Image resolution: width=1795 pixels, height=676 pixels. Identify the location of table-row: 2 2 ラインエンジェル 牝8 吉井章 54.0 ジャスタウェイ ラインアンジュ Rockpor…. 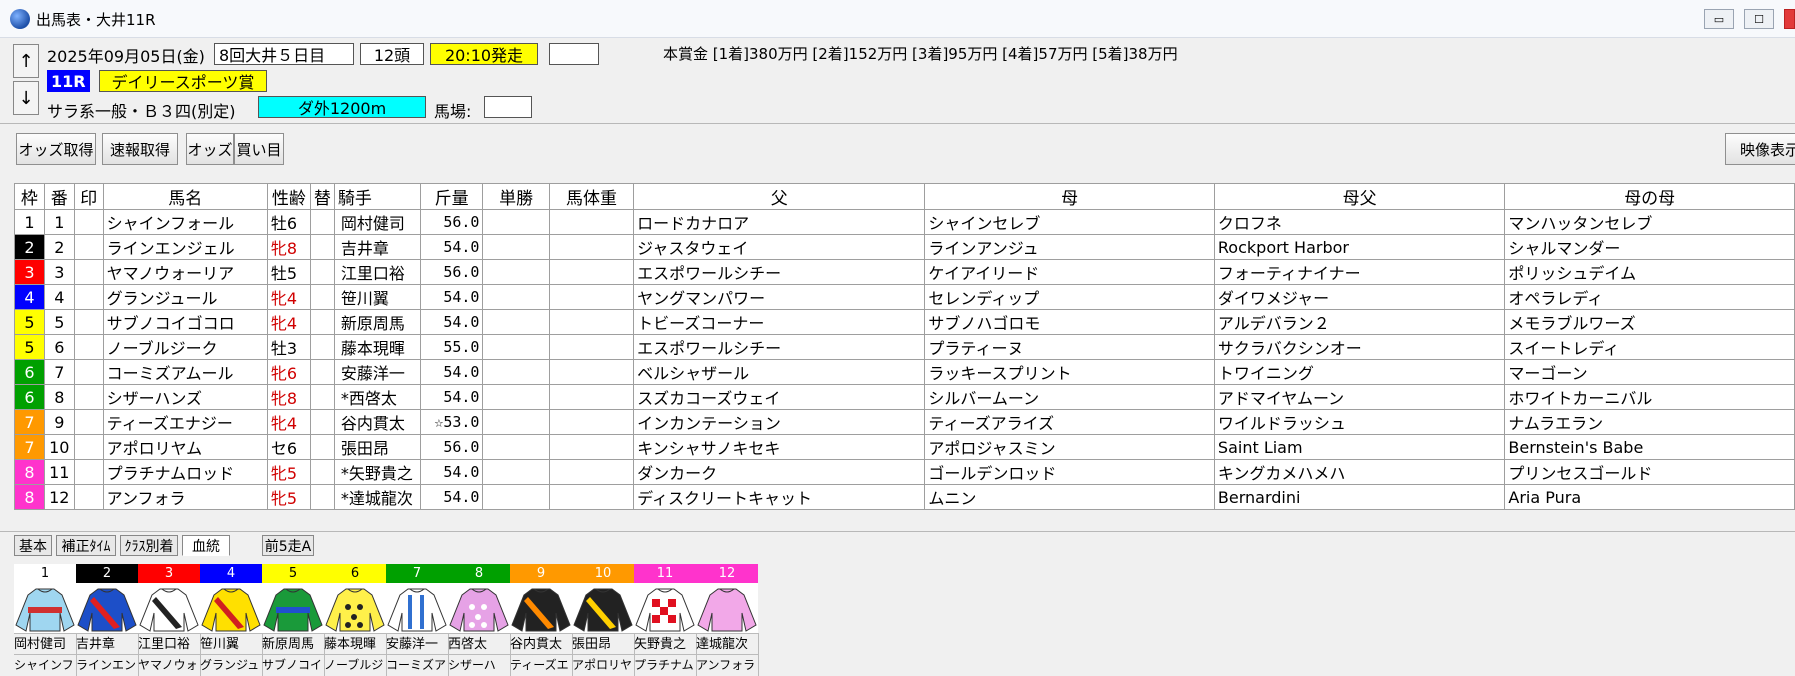
(904, 247).